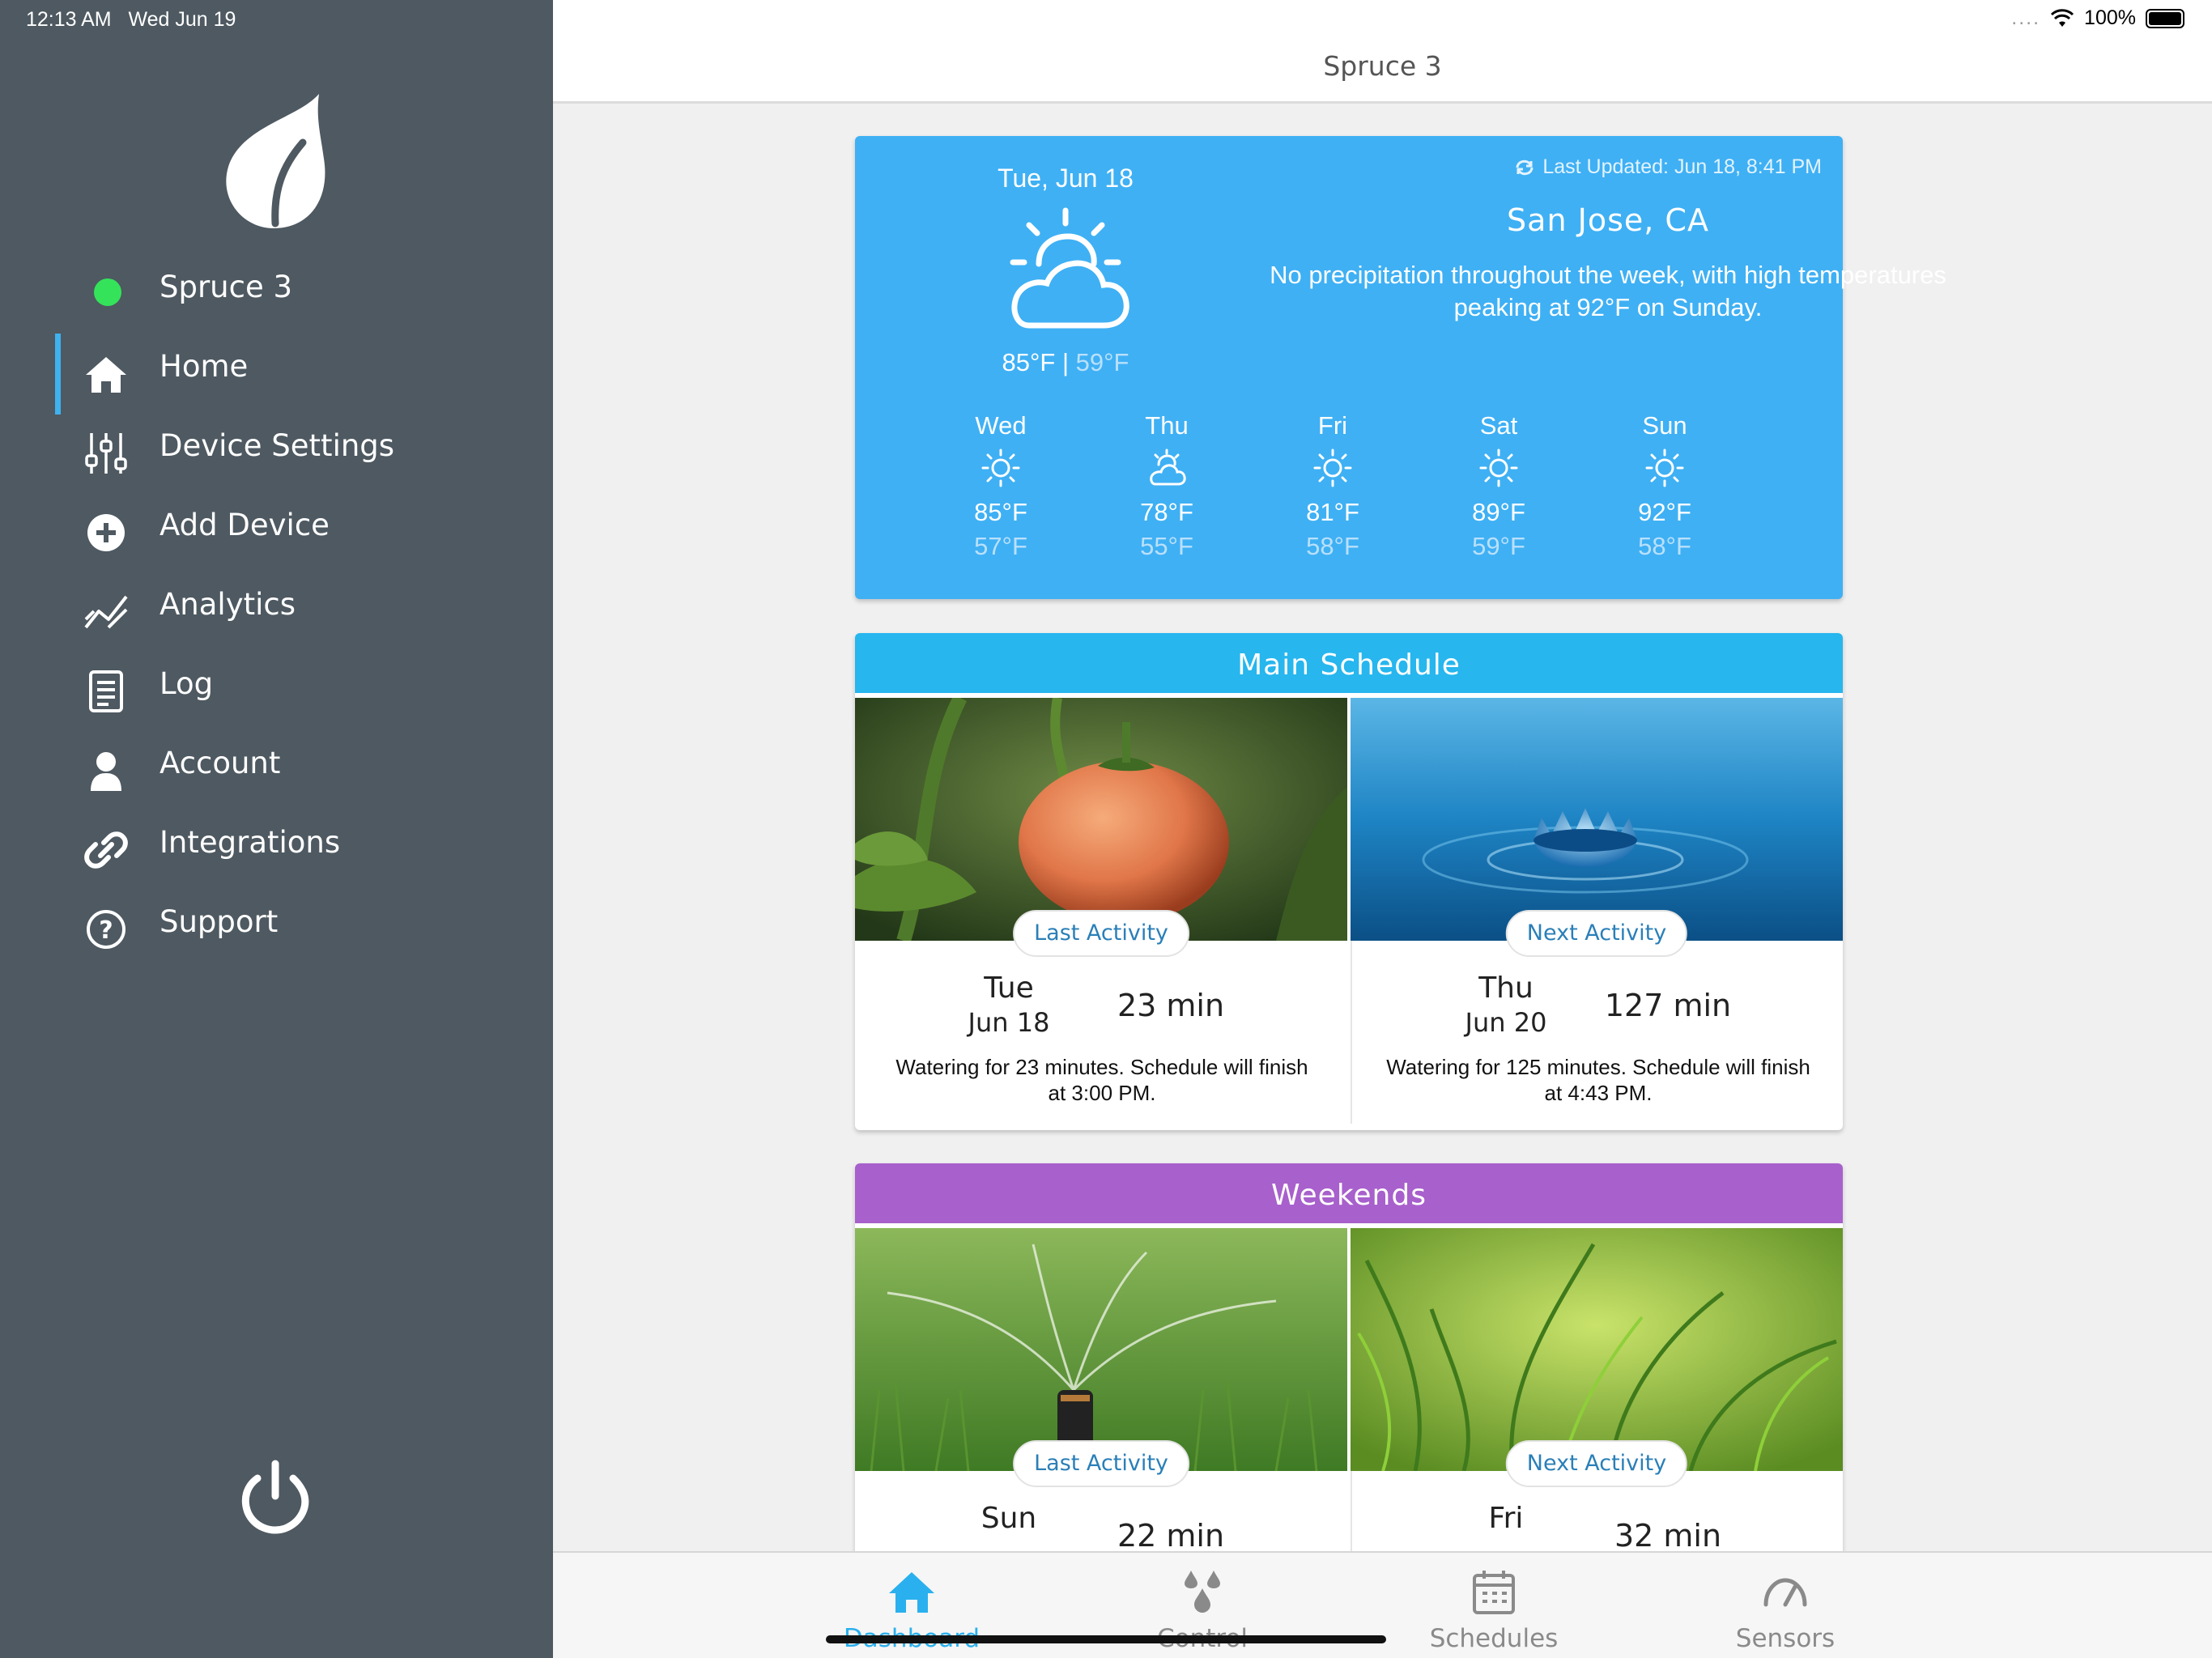 Image resolution: width=2212 pixels, height=1658 pixels. I want to click on water-drop-image, so click(1597, 819).